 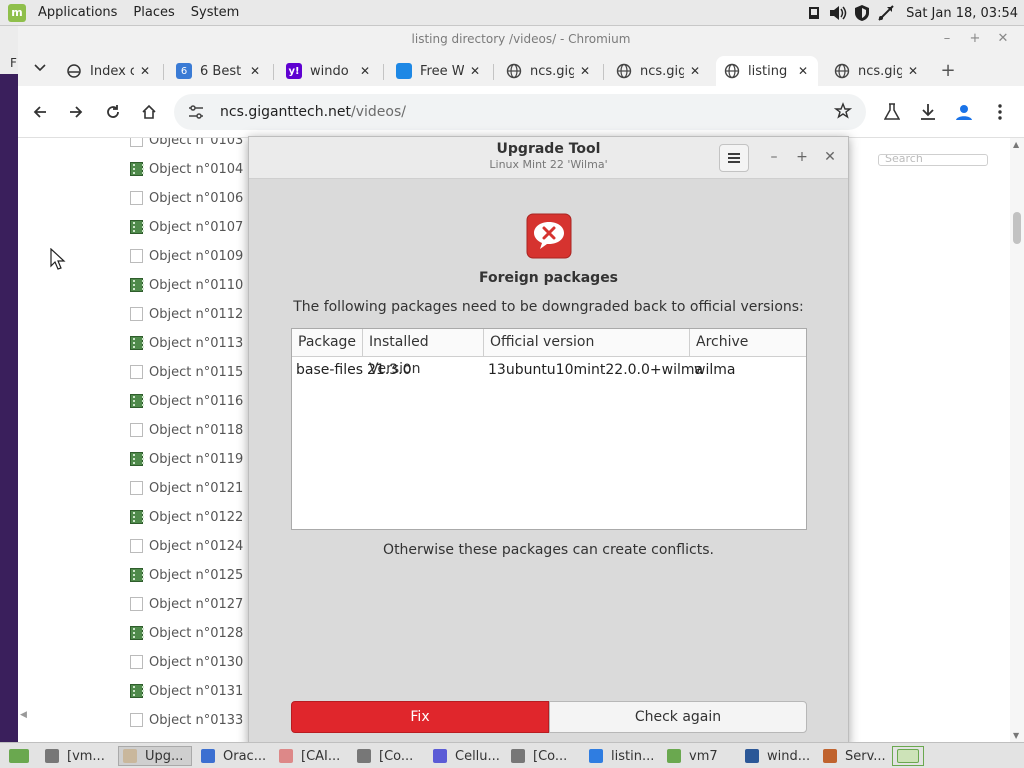 What do you see at coordinates (19, 756) in the screenshot?
I see `show-desktop-button` at bounding box center [19, 756].